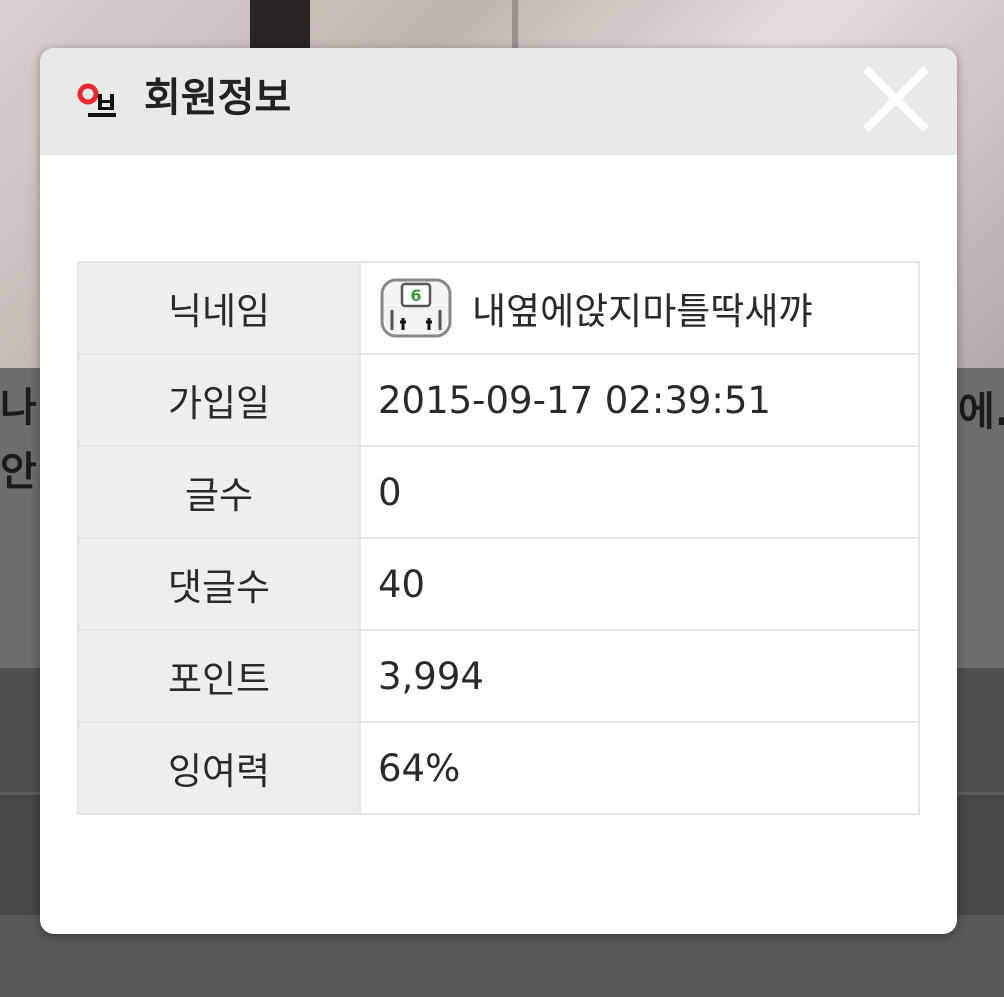 The image size is (1004, 997). I want to click on join-date-value: 2015-09-17 02:39:51, so click(639, 400).